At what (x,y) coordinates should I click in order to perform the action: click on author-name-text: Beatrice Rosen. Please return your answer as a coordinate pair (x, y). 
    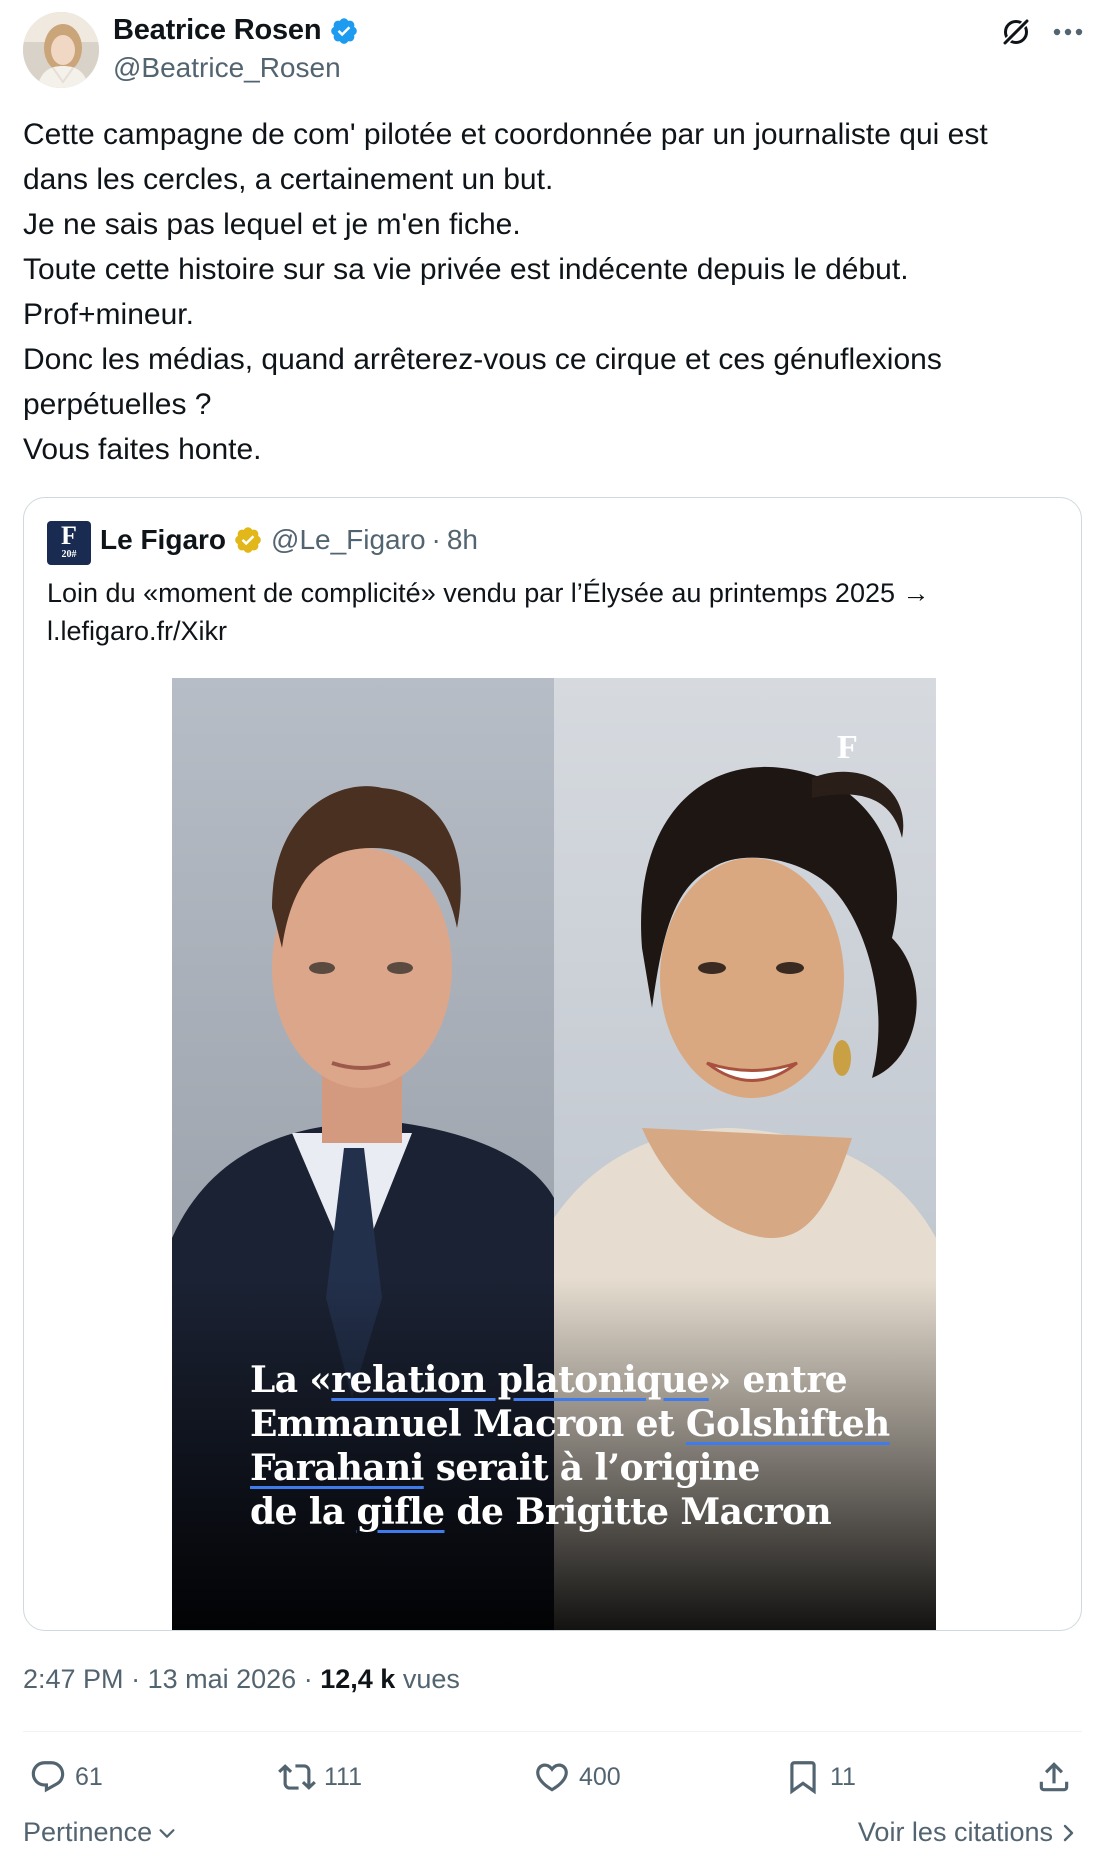
    Looking at the image, I should click on (217, 30).